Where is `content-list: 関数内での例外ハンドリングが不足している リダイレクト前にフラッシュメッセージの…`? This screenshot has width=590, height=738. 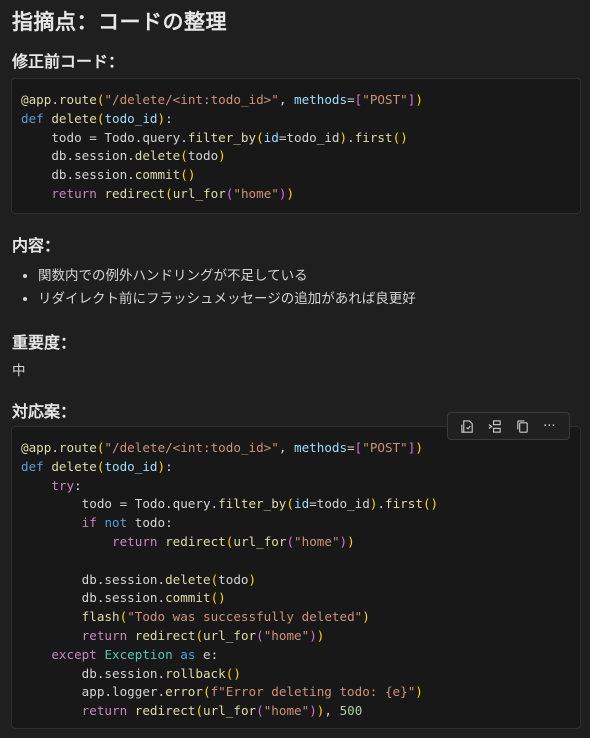 content-list: 関数内での例外ハンドリングが不足している リダイレクト前にフラッシュメッセージの… is located at coordinates (208, 288).